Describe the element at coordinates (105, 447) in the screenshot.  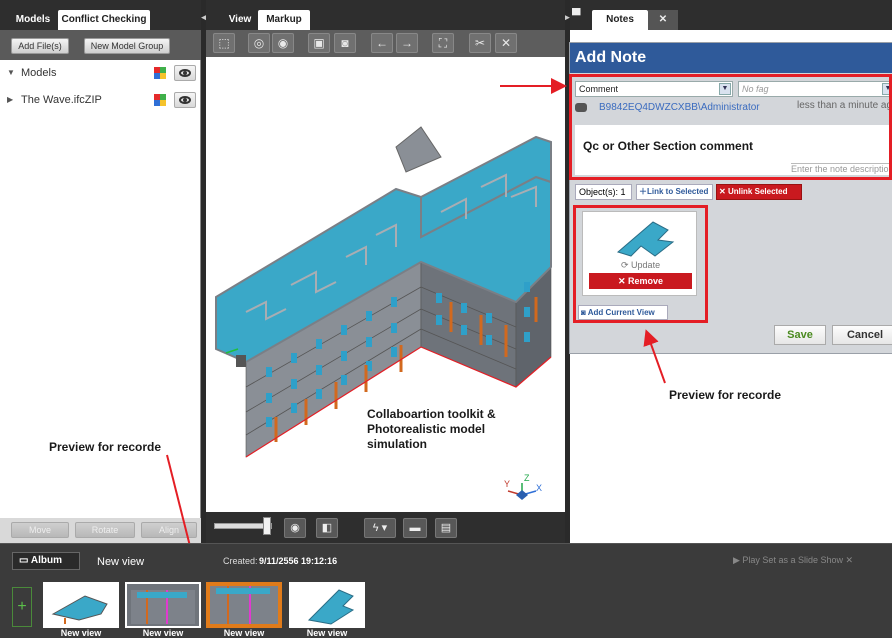
I see `album-annotation: Preview for recorde` at that location.